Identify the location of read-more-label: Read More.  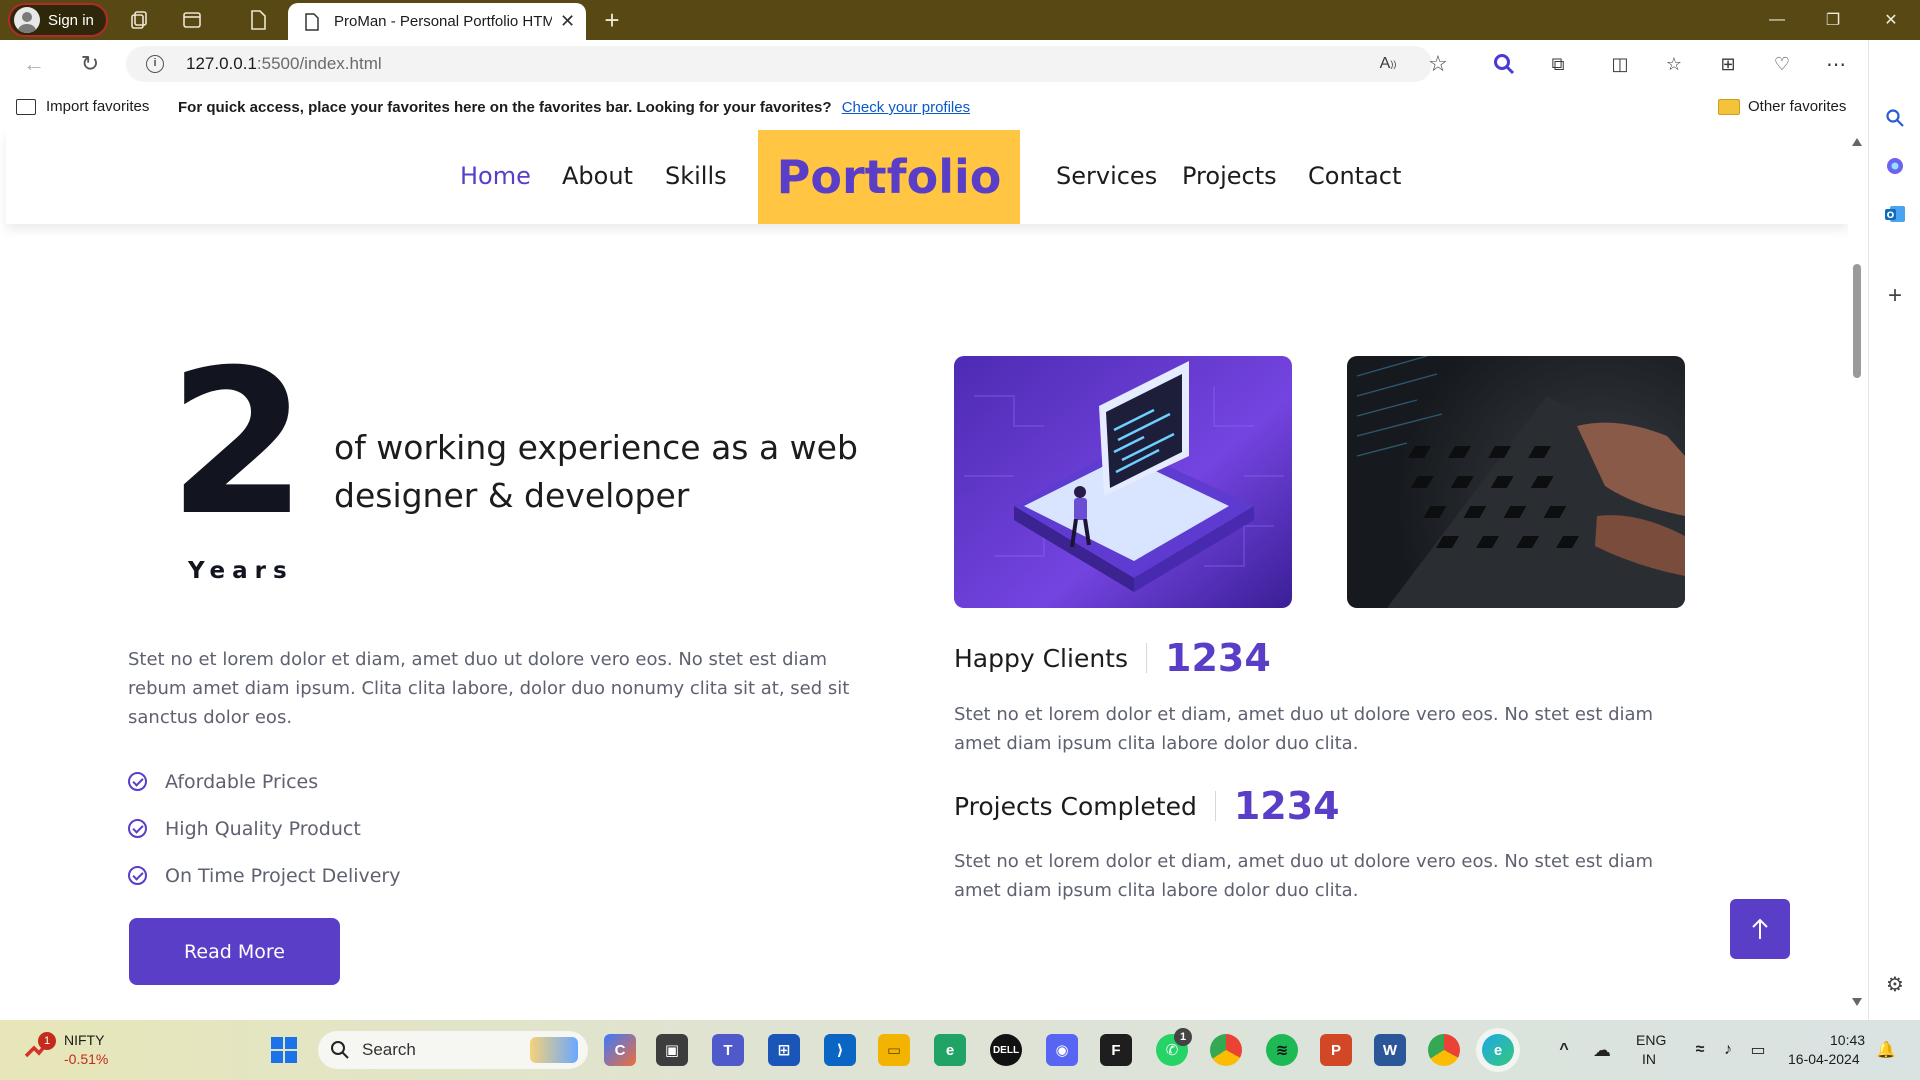
(234, 951).